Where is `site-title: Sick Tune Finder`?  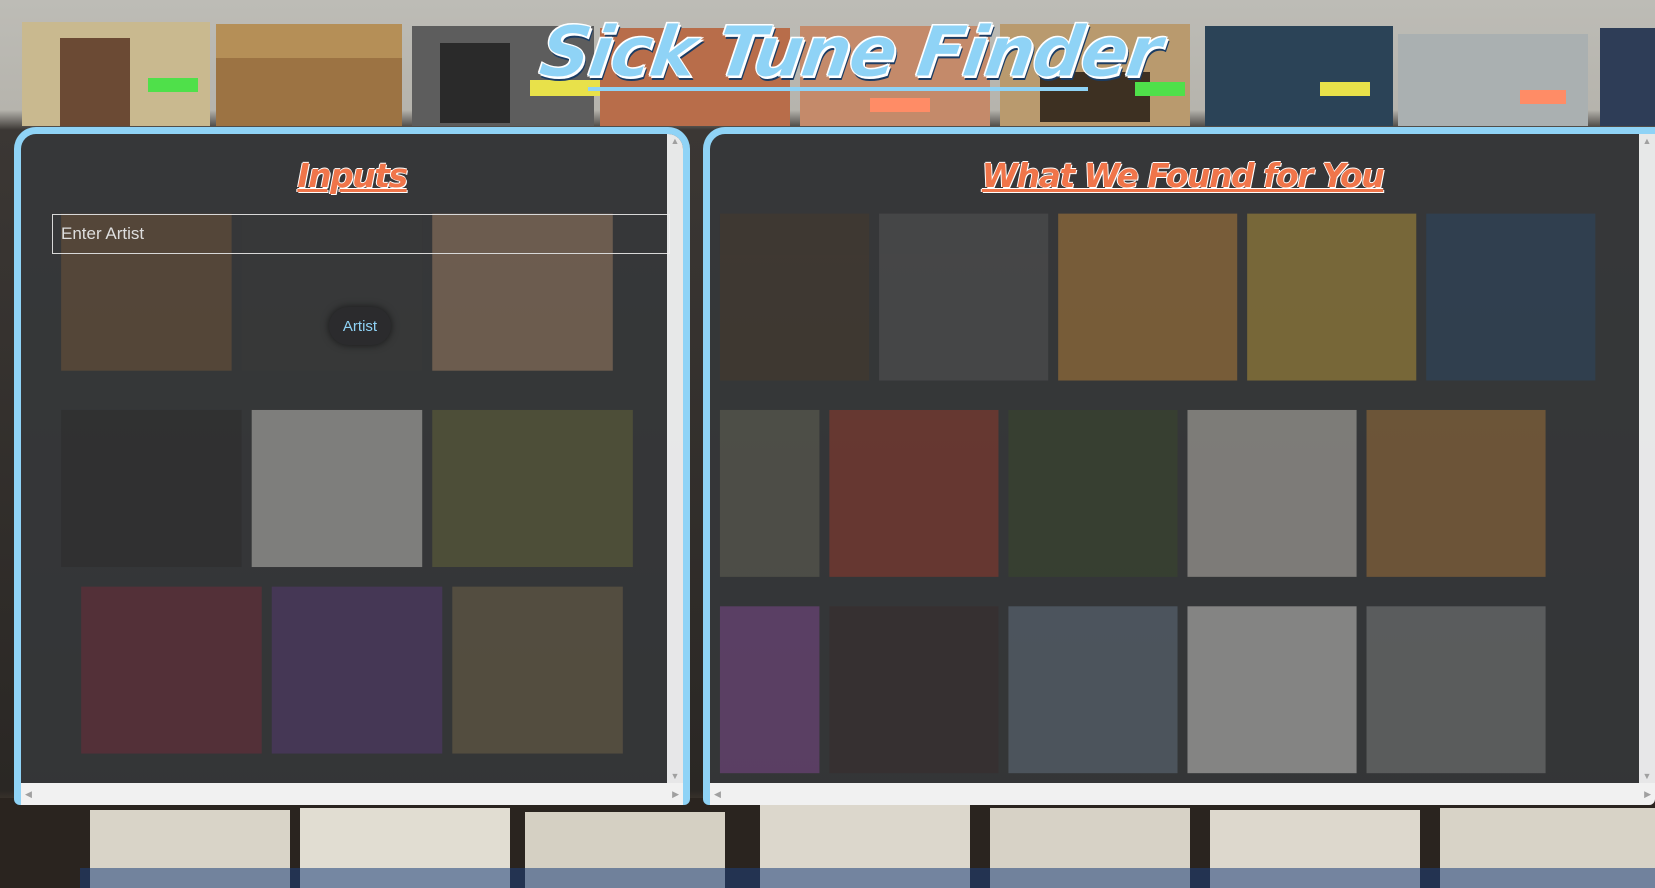
site-title: Sick Tune Finder is located at coordinates (850, 52).